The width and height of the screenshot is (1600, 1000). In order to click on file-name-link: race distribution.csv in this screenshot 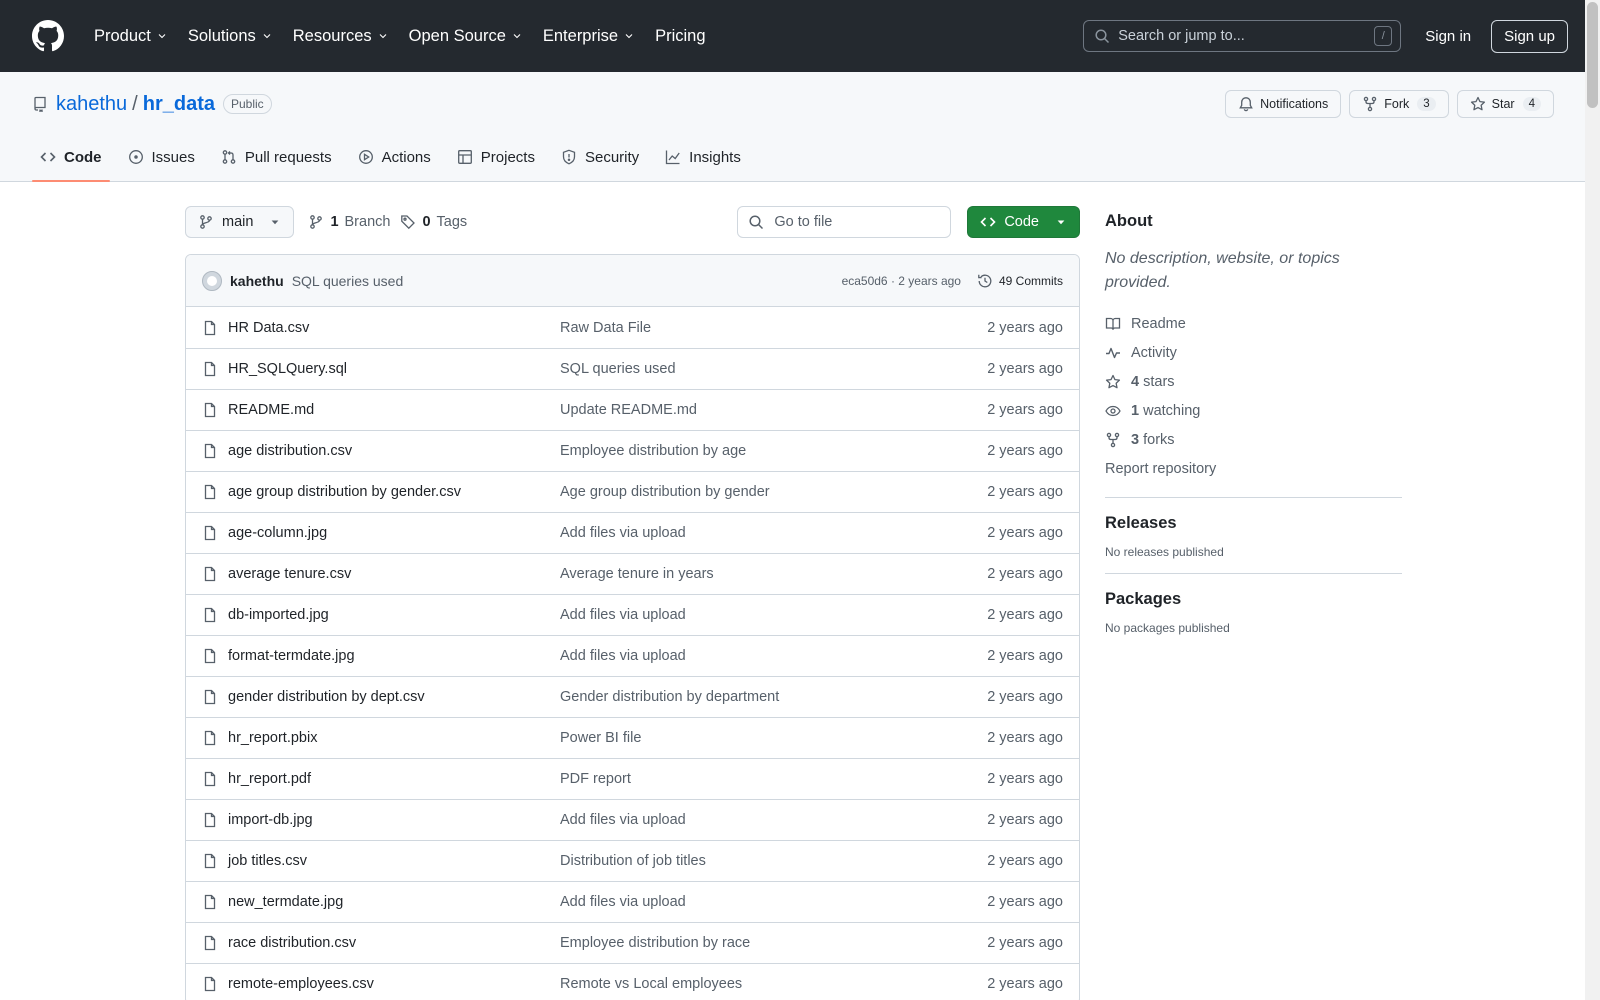, I will do `click(394, 943)`.